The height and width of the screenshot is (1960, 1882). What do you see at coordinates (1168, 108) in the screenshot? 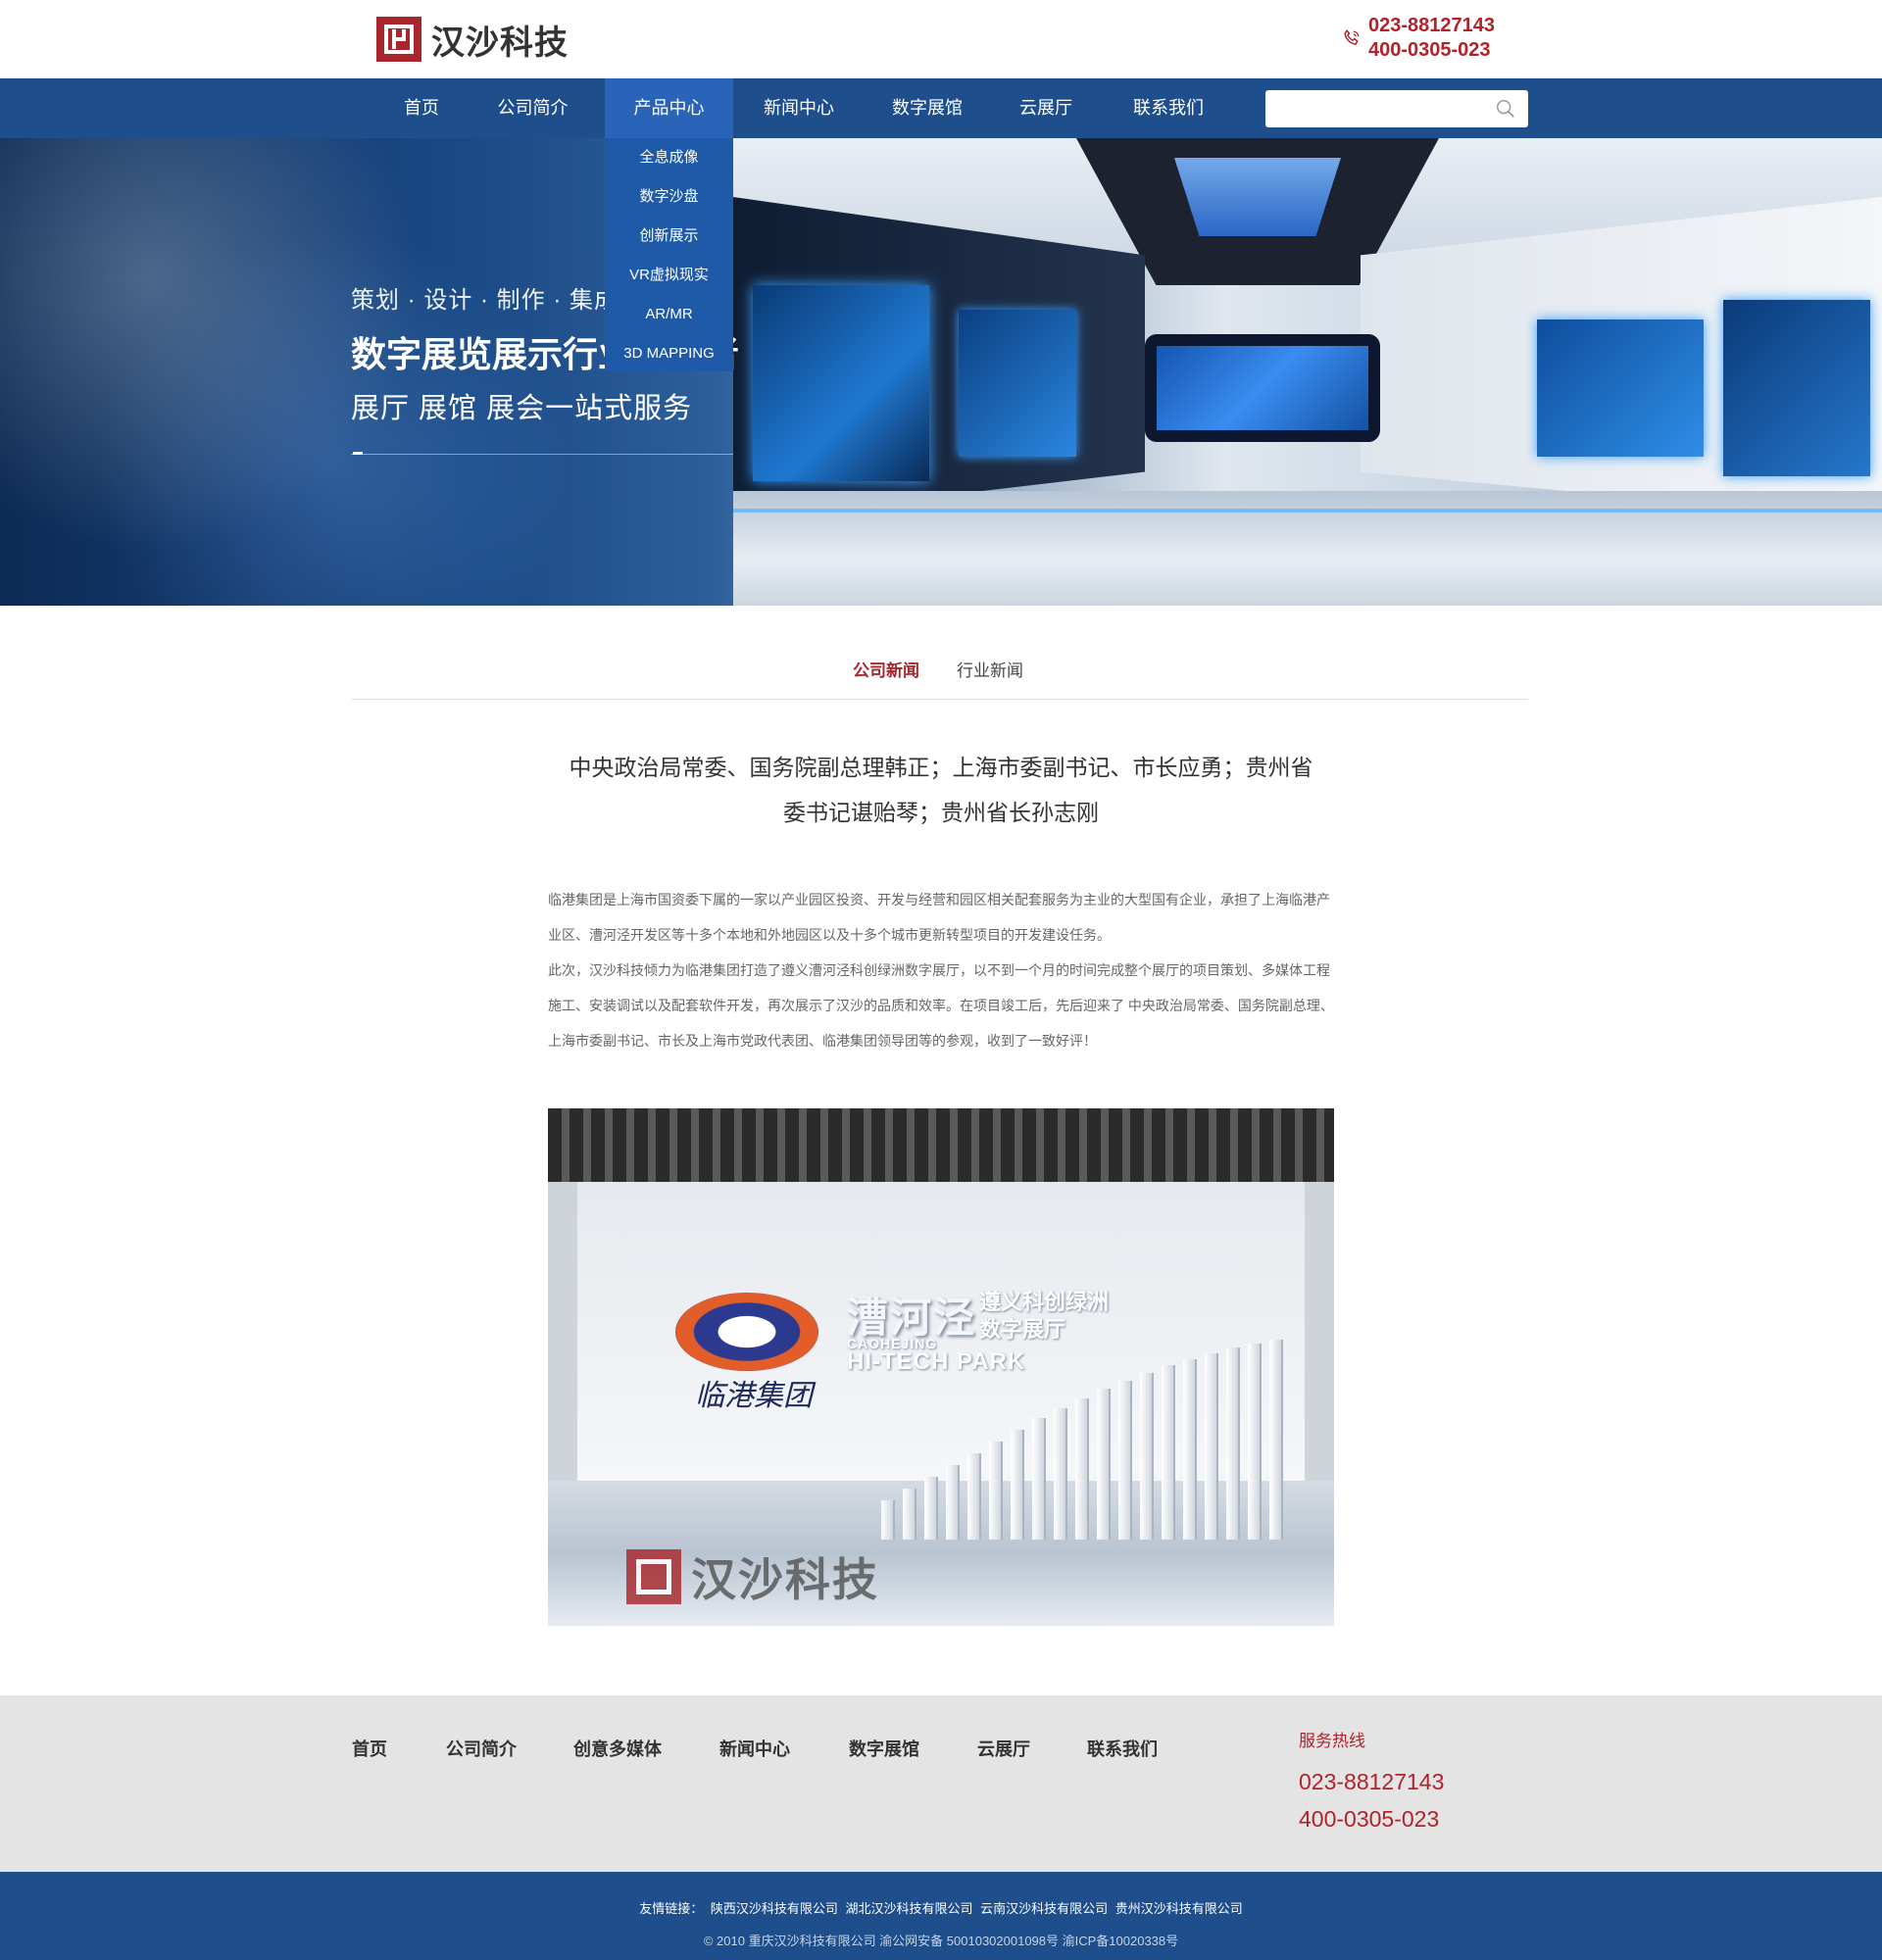
I see `nav-item-contact: 联系我们` at bounding box center [1168, 108].